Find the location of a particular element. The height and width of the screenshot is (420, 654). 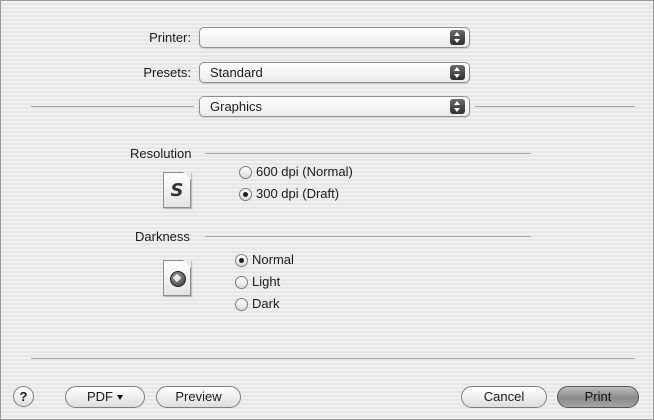

darkness-heading: Darkness is located at coordinates (162, 236).